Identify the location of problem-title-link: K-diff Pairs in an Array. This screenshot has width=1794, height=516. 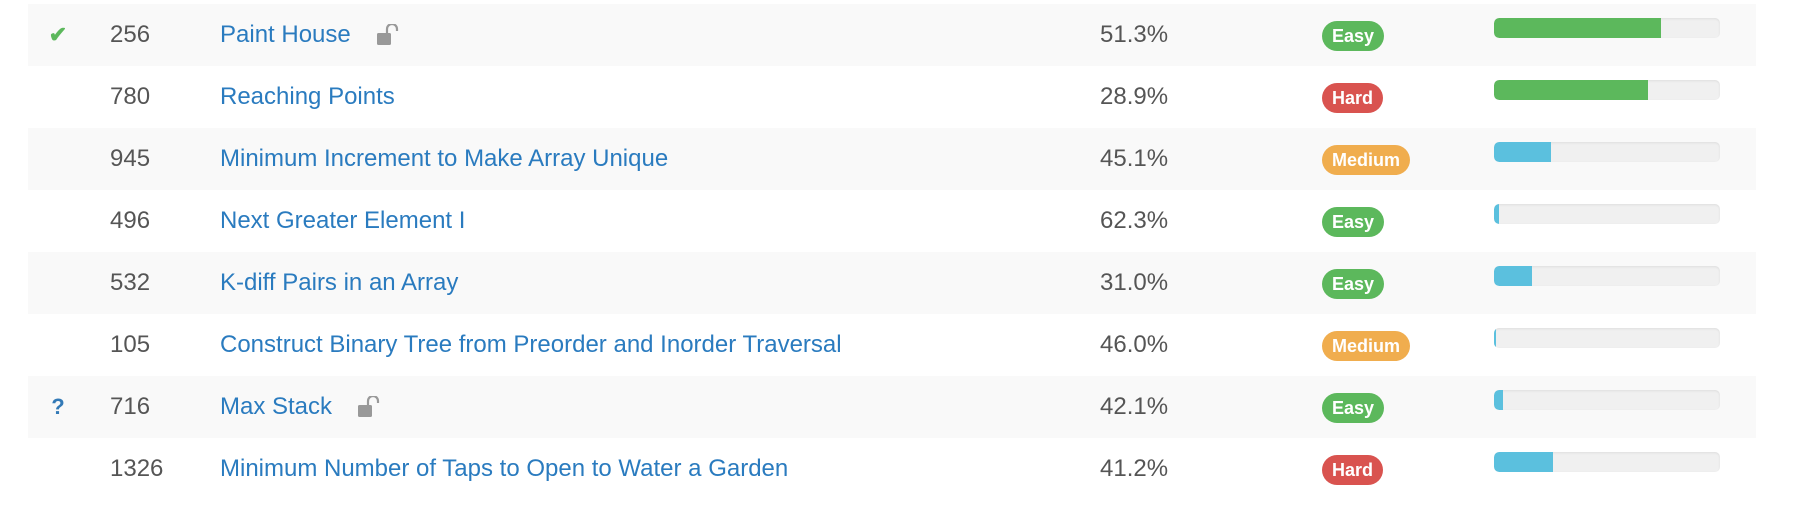
(339, 283).